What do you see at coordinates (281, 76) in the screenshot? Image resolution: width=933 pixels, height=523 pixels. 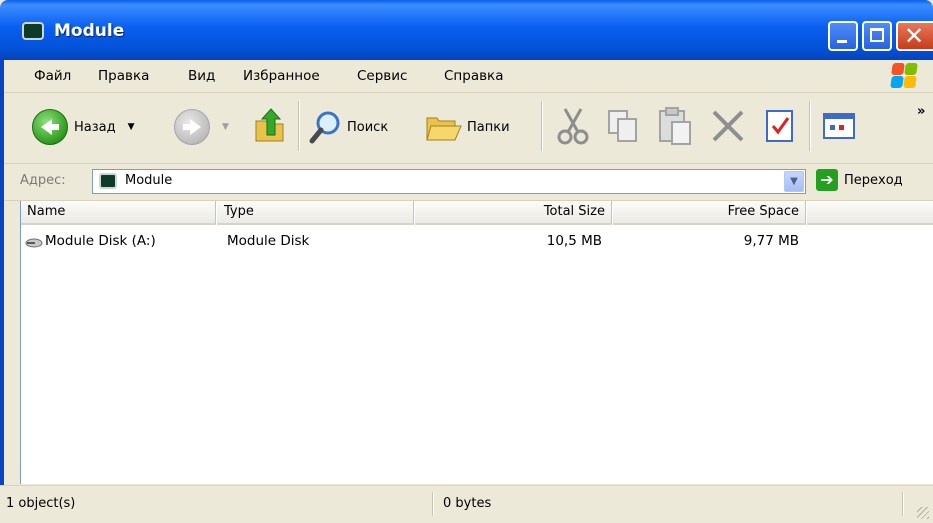 I see `menu-favorites: Избранное` at bounding box center [281, 76].